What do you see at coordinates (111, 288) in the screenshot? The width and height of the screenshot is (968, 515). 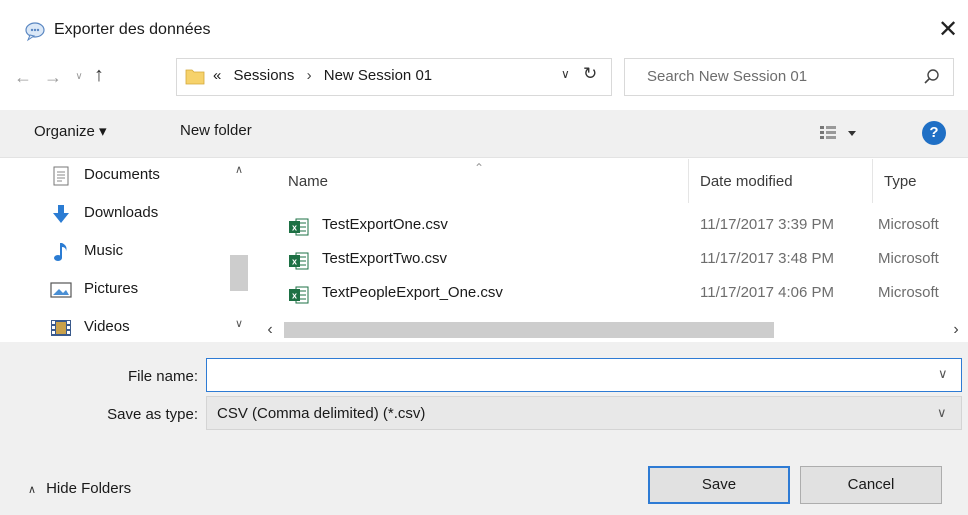 I see `sidebar-item-label: Pictures` at bounding box center [111, 288].